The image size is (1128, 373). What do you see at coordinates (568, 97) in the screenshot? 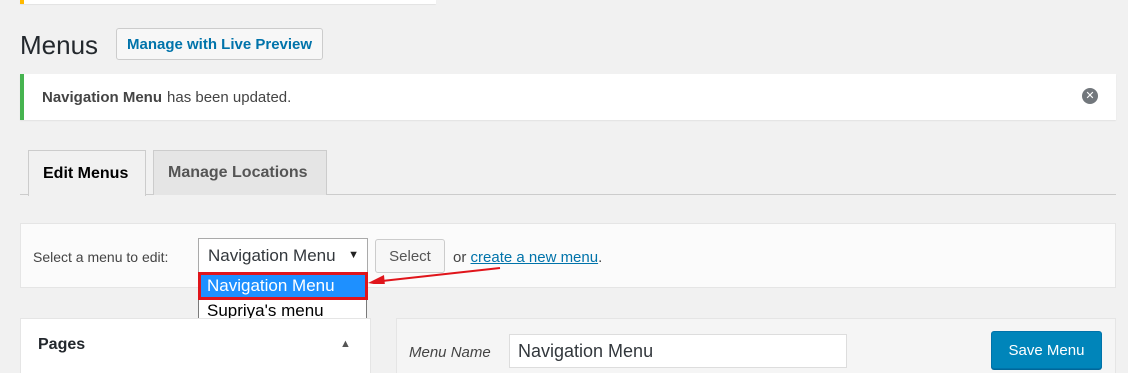
I see `update-notice: Navigation Menu has been updated. ✕` at bounding box center [568, 97].